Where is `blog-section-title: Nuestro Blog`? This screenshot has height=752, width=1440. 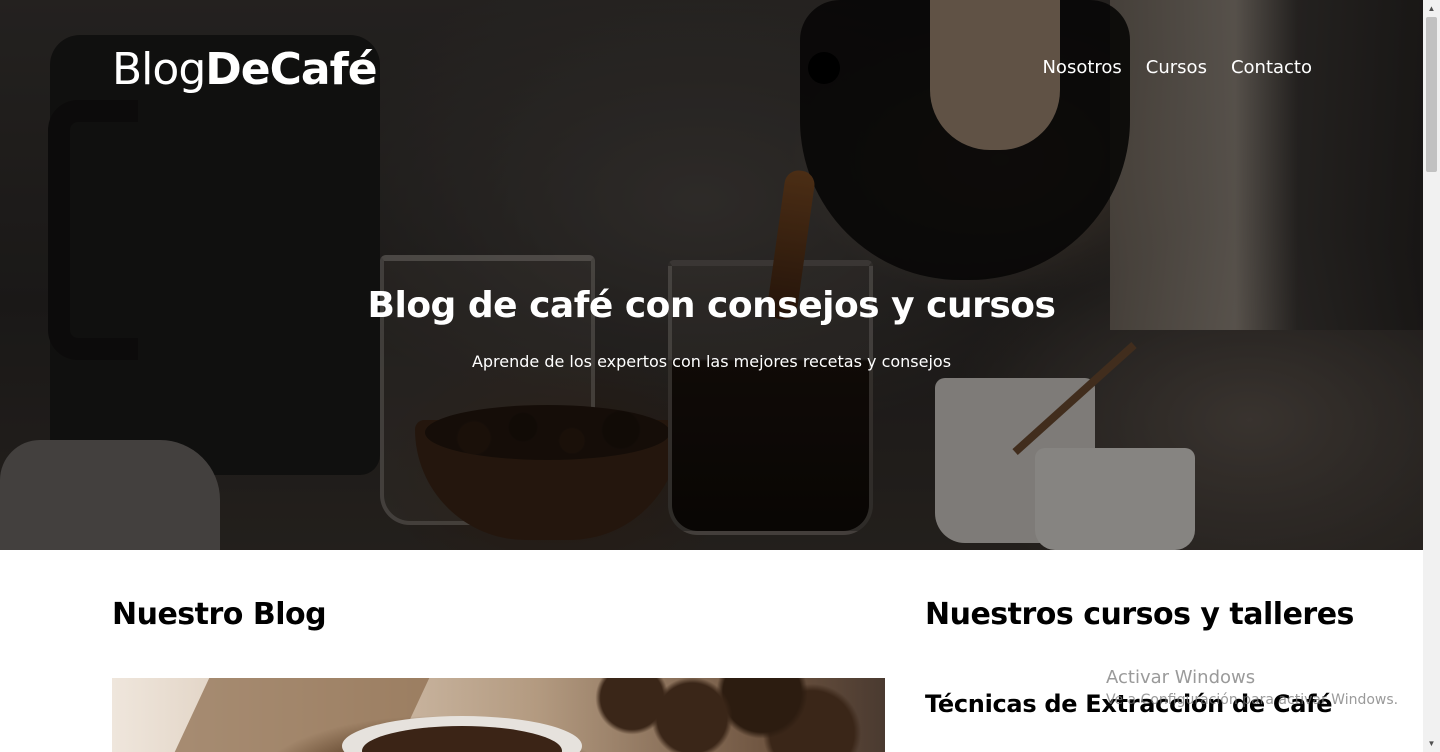
blog-section-title: Nuestro Blog is located at coordinates (219, 614).